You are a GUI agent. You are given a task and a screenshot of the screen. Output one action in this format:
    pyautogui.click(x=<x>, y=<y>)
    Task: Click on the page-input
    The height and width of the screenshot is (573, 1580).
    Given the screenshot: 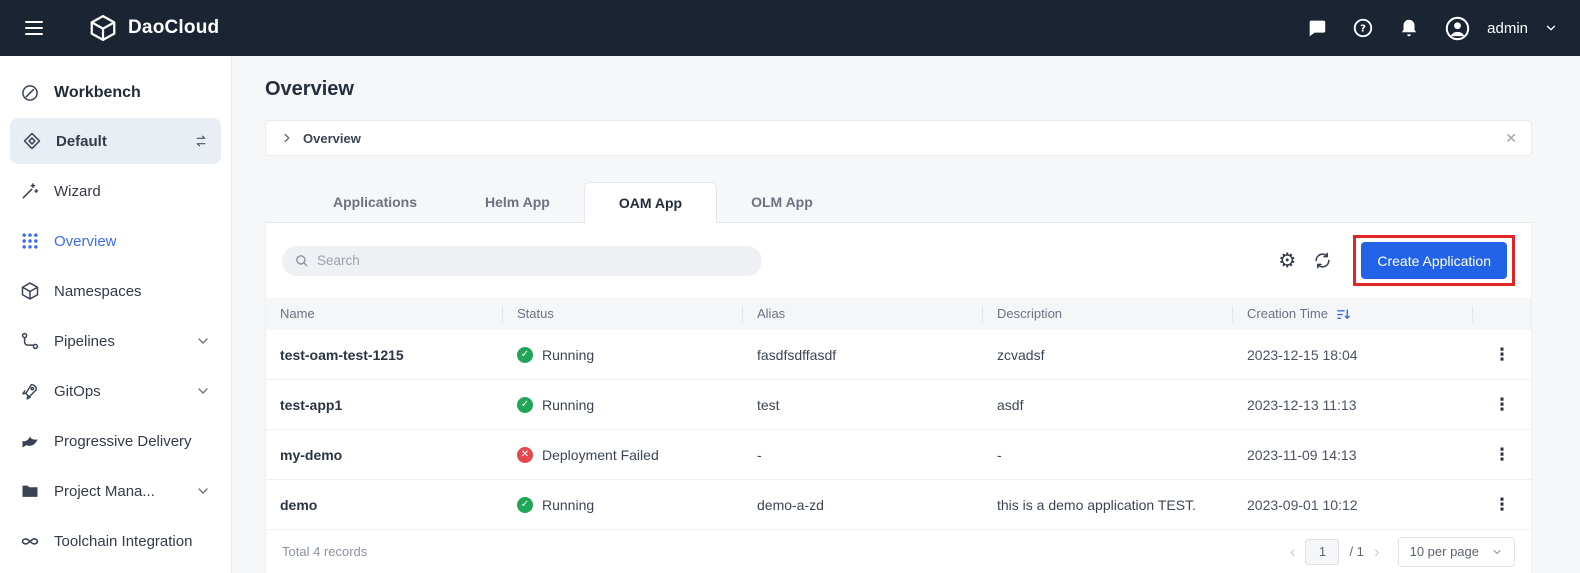 What is the action you would take?
    pyautogui.click(x=1322, y=551)
    